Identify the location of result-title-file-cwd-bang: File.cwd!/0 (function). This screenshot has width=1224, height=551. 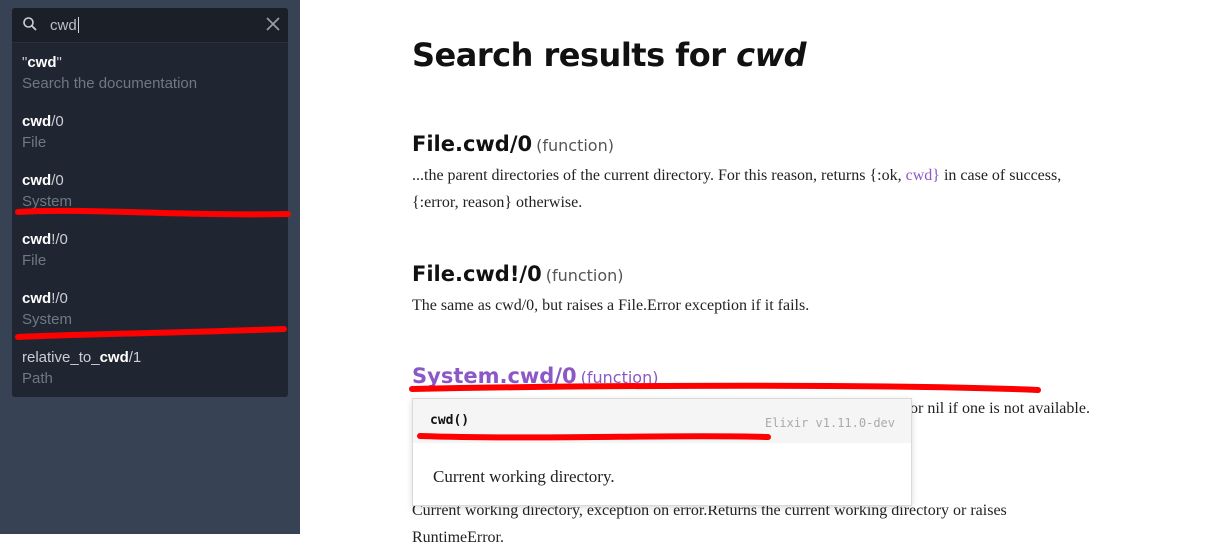
(518, 274).